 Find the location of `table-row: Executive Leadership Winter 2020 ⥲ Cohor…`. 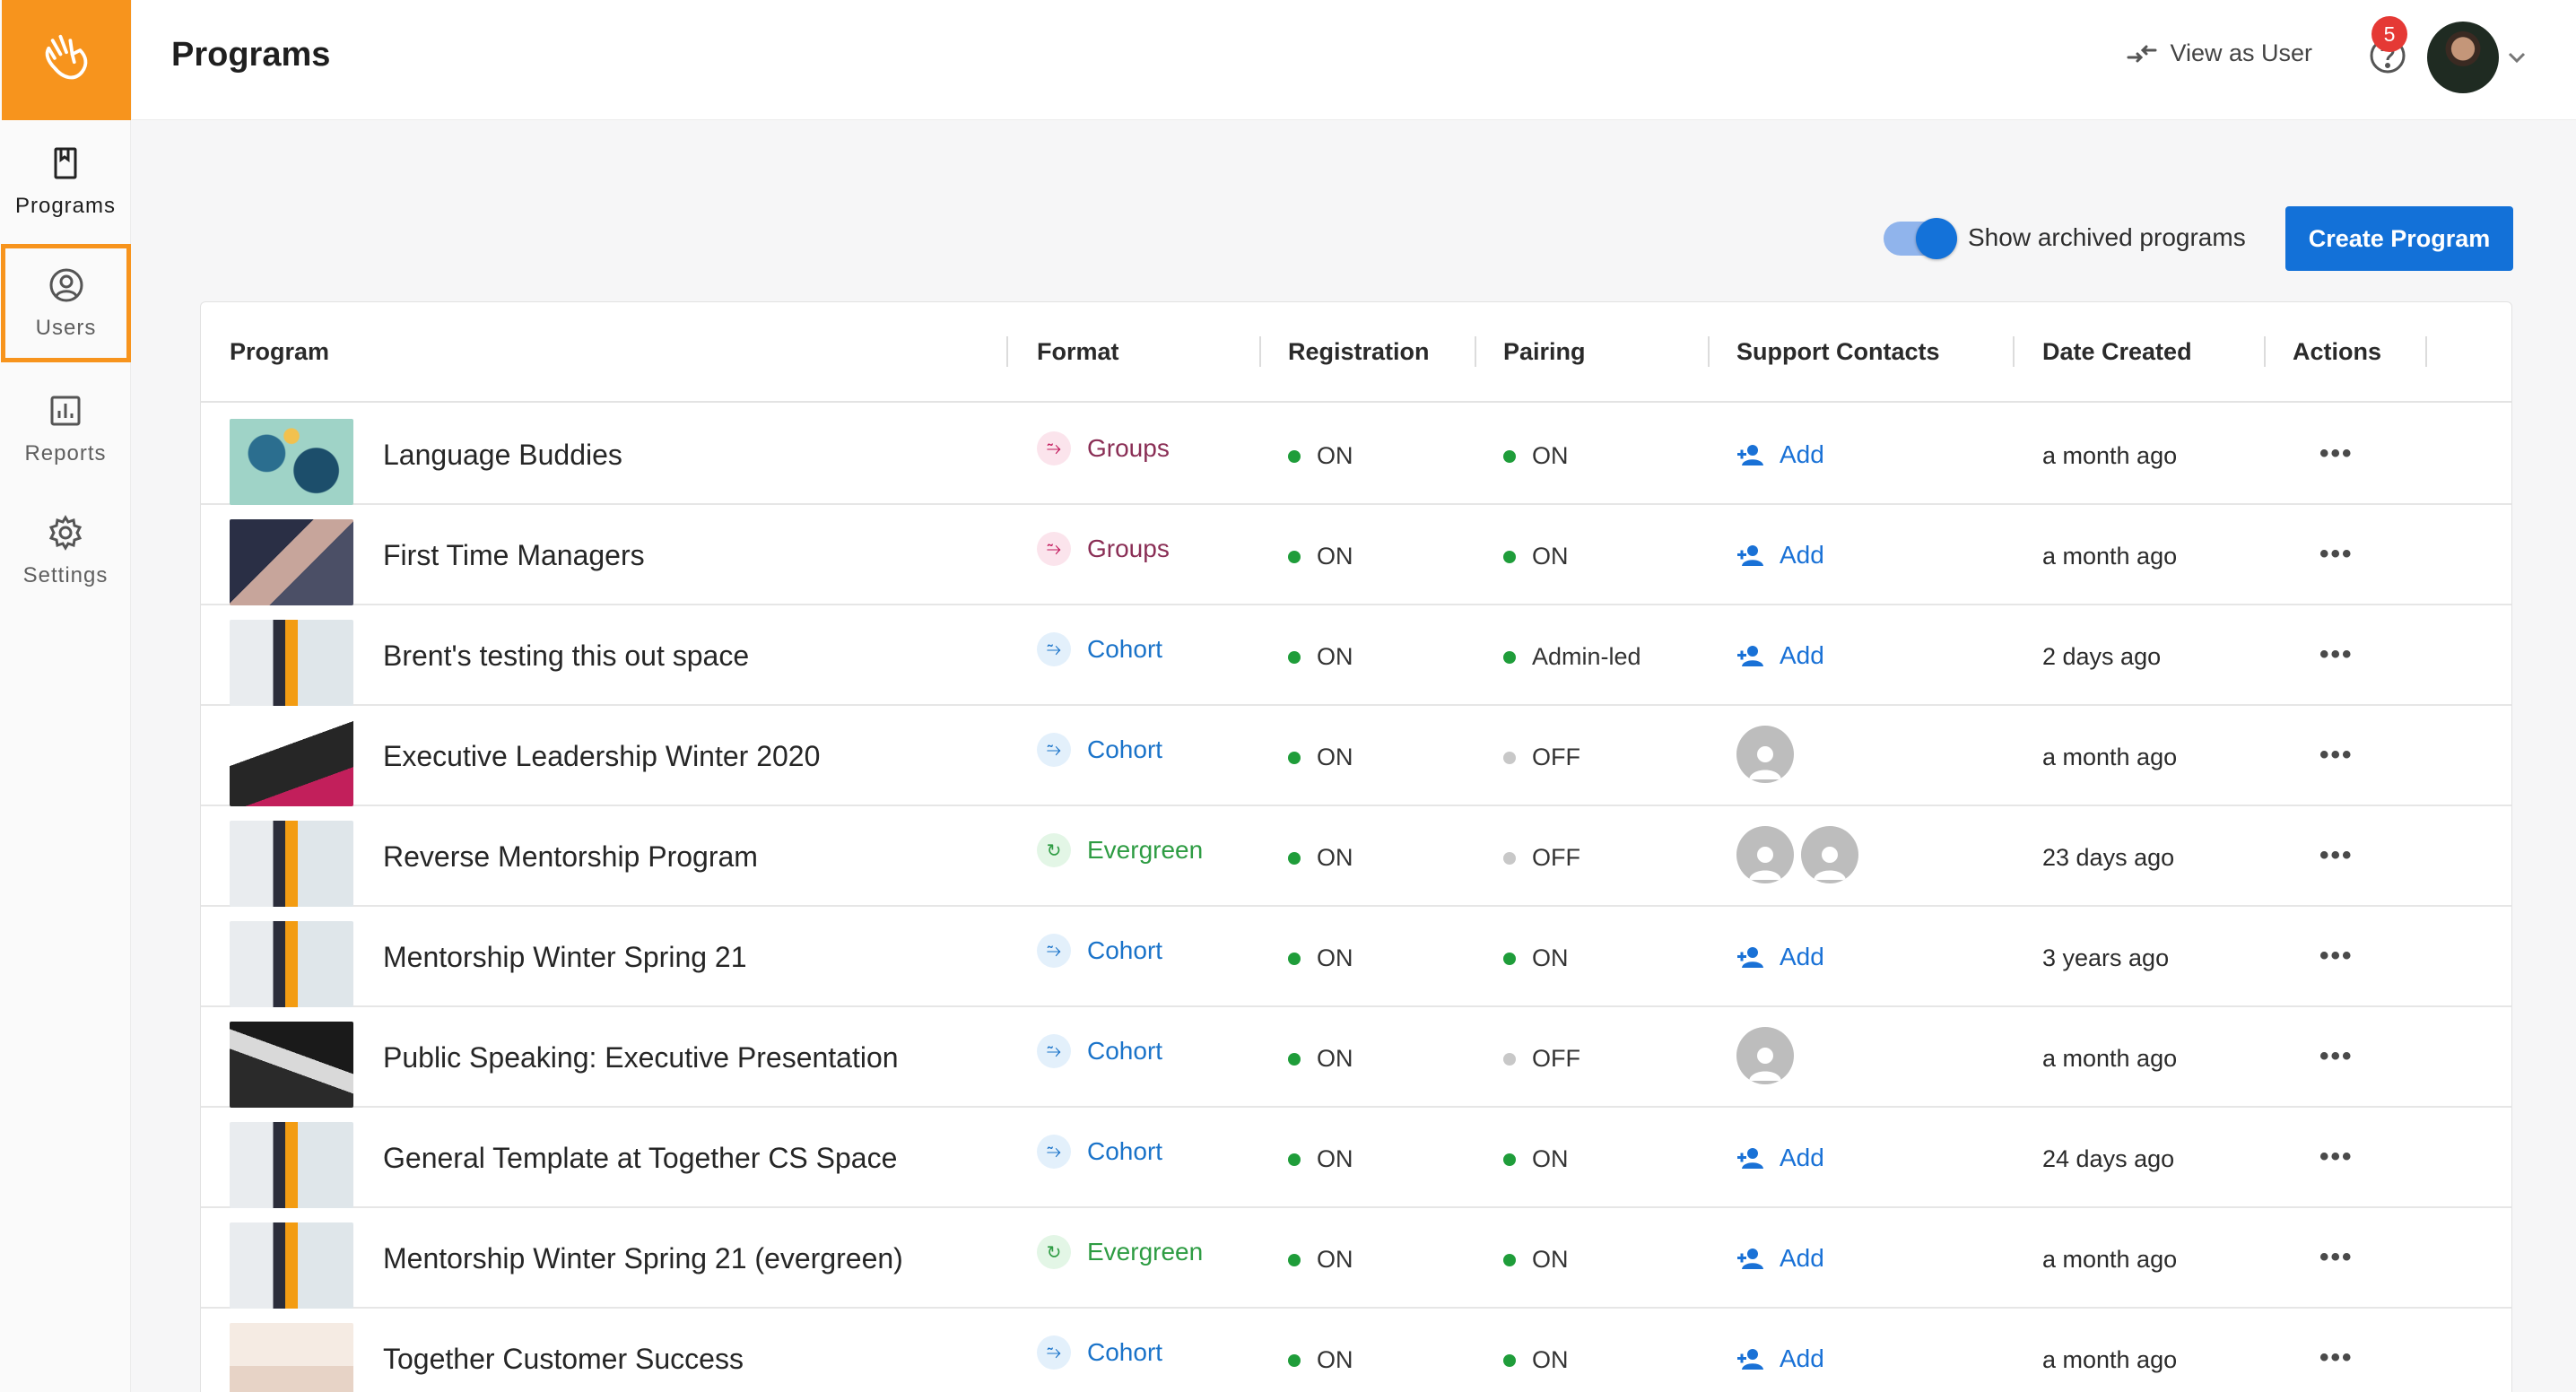

table-row: Executive Leadership Winter 2020 ⥲ Cohor… is located at coordinates (1356, 756).